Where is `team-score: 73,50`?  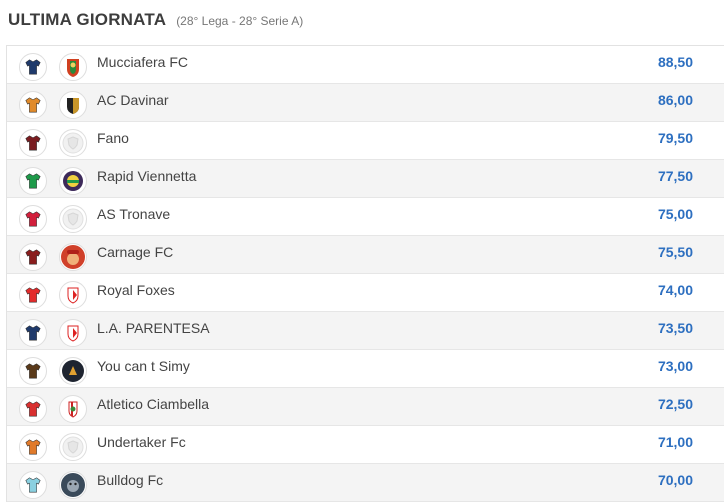 team-score: 73,50 is located at coordinates (675, 328).